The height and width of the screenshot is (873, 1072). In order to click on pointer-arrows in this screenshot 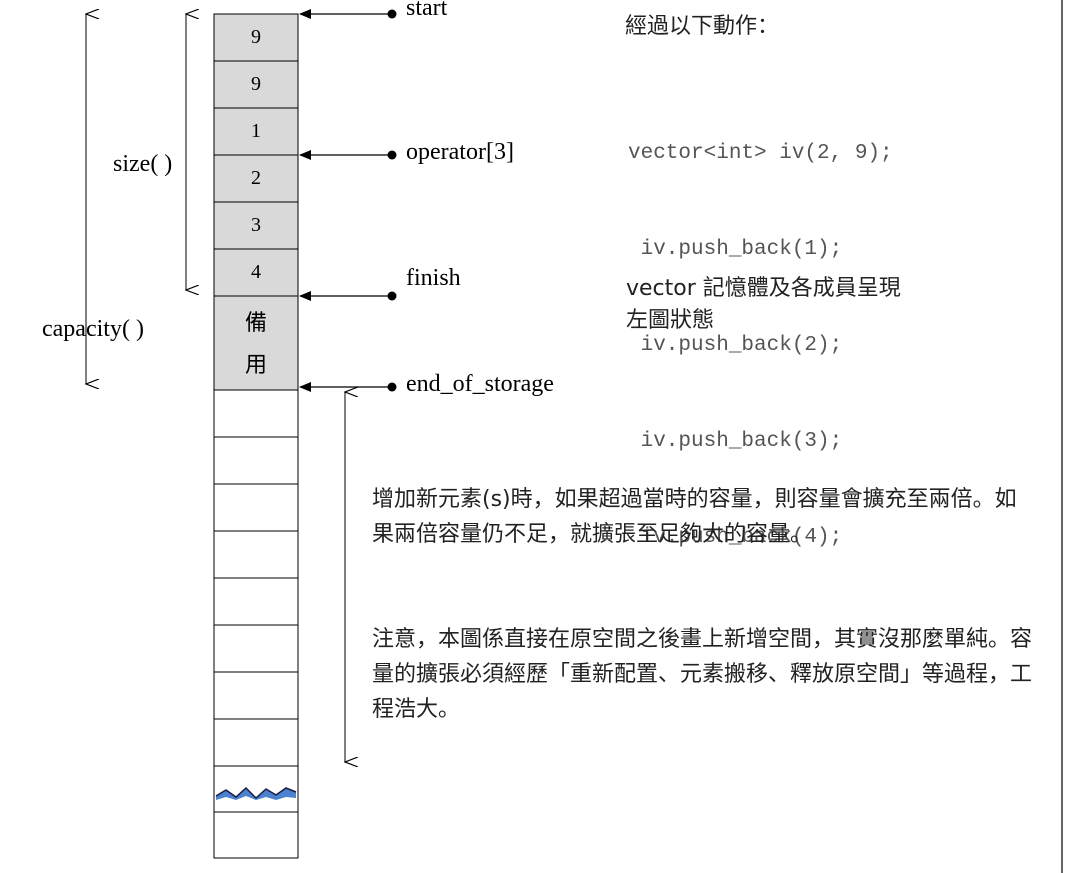, I will do `click(348, 200)`.